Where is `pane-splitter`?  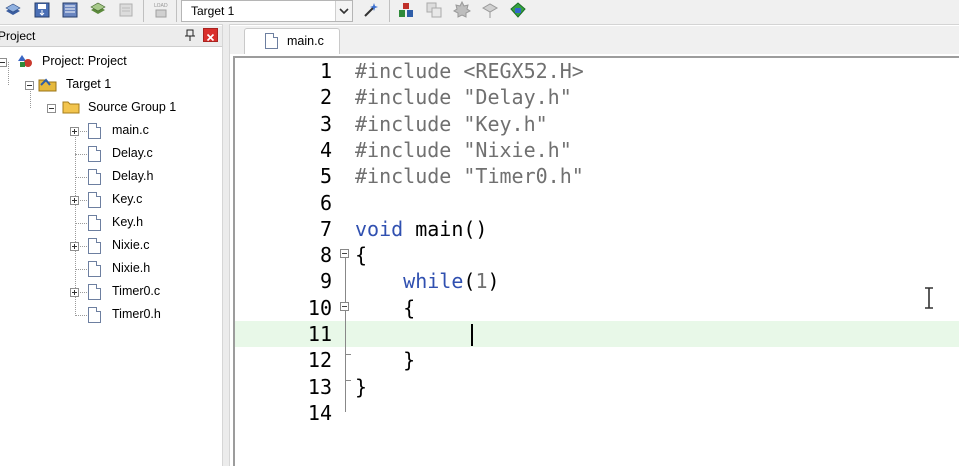
pane-splitter is located at coordinates (226, 245).